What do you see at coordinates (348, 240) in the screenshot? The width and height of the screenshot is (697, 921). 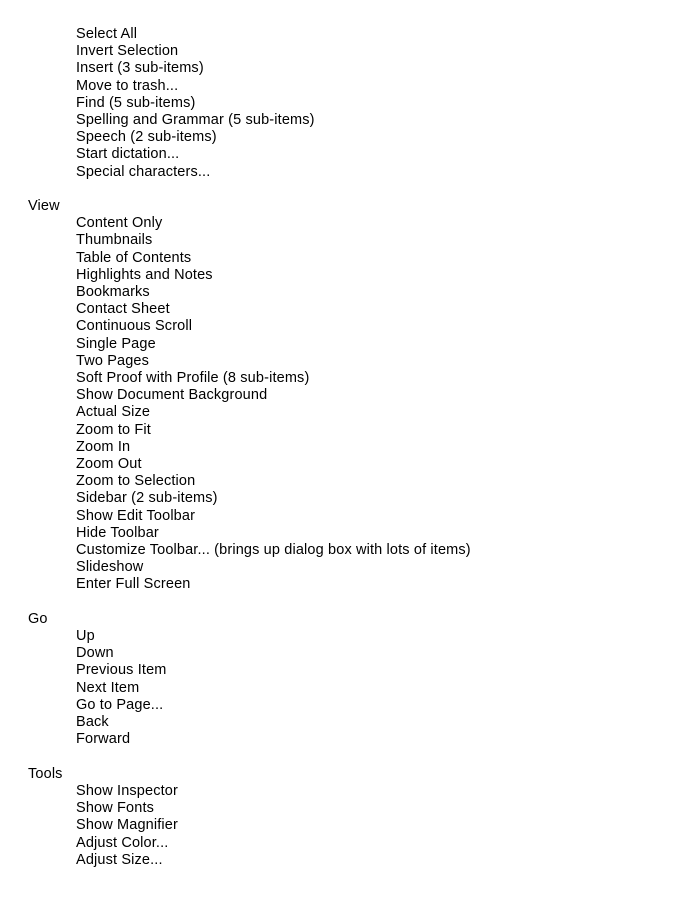 I see `menu-item: Thumbnails` at bounding box center [348, 240].